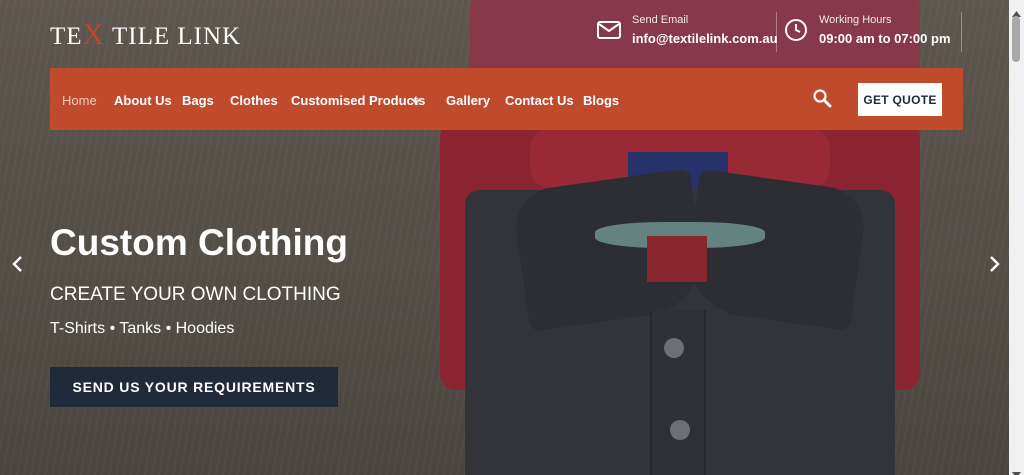 The image size is (1024, 475). I want to click on hero-subtitle: CREATE YOUR OWN CLOTHING, so click(195, 294).